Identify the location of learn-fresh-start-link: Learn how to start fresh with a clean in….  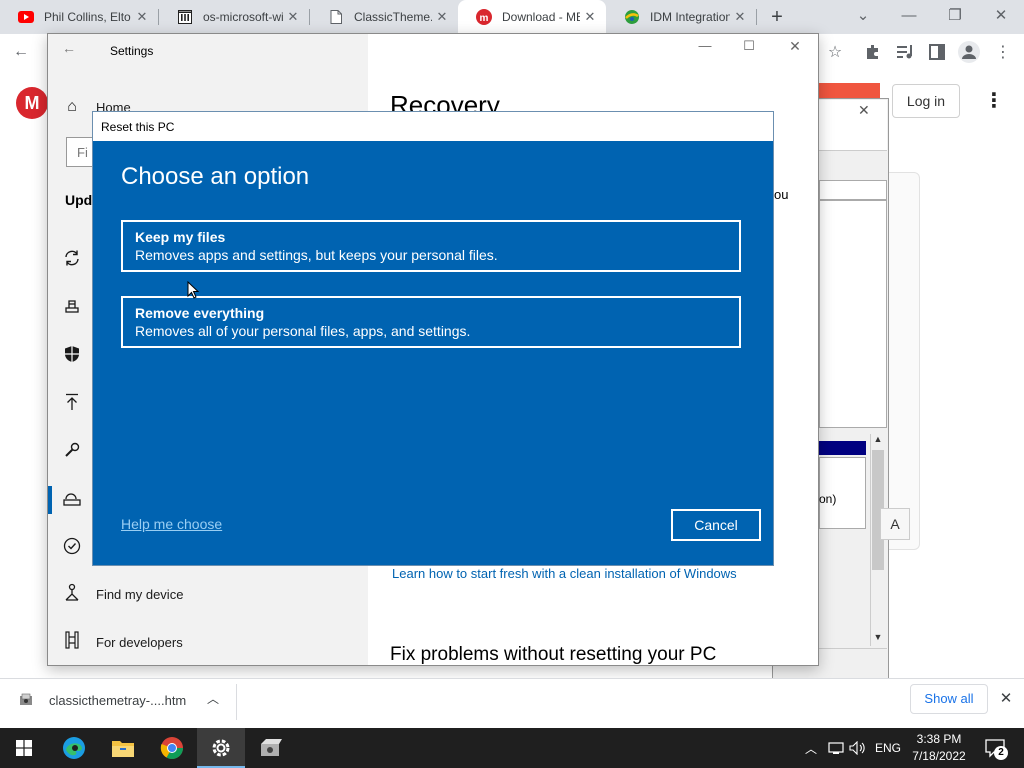
(564, 573).